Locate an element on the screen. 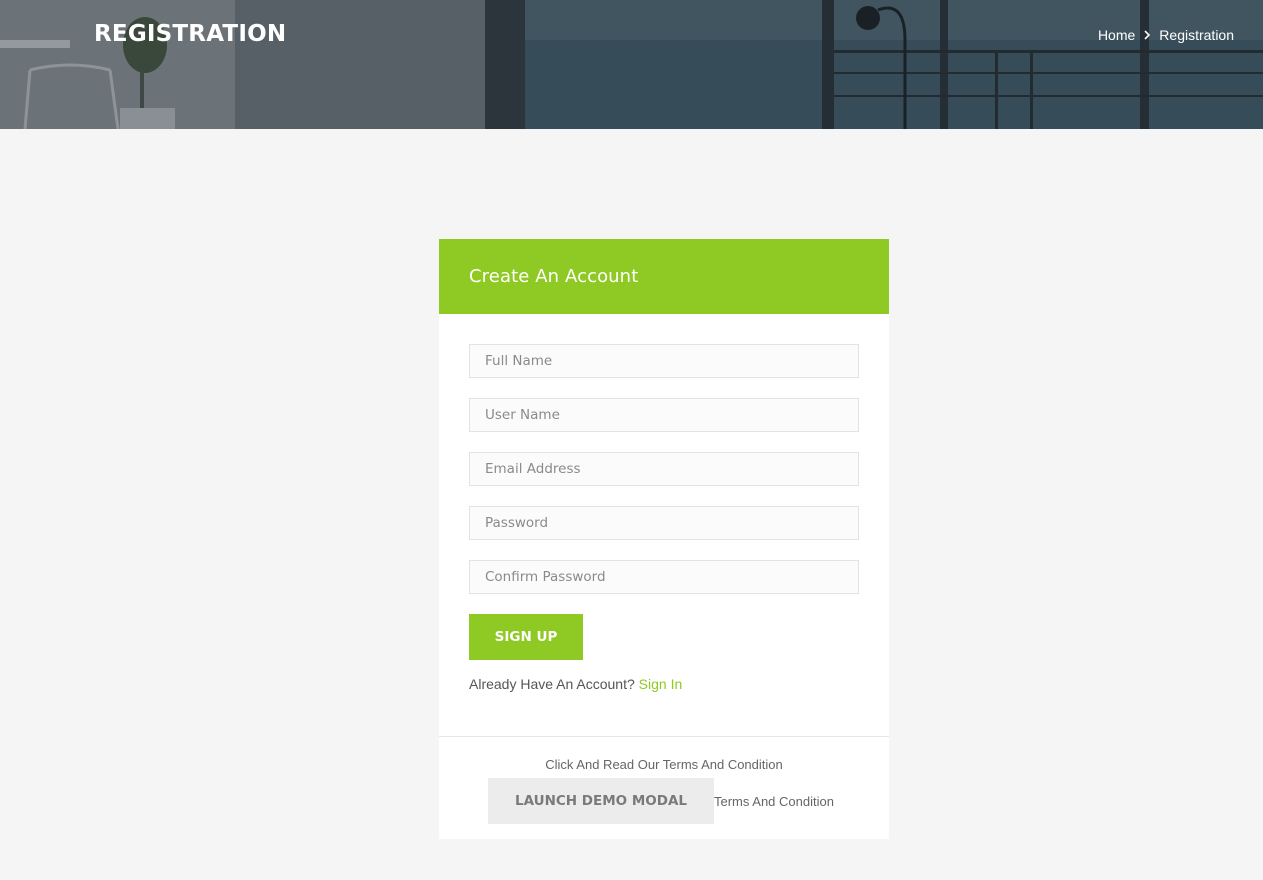  breadcrumb: Home Registration is located at coordinates (1166, 35).